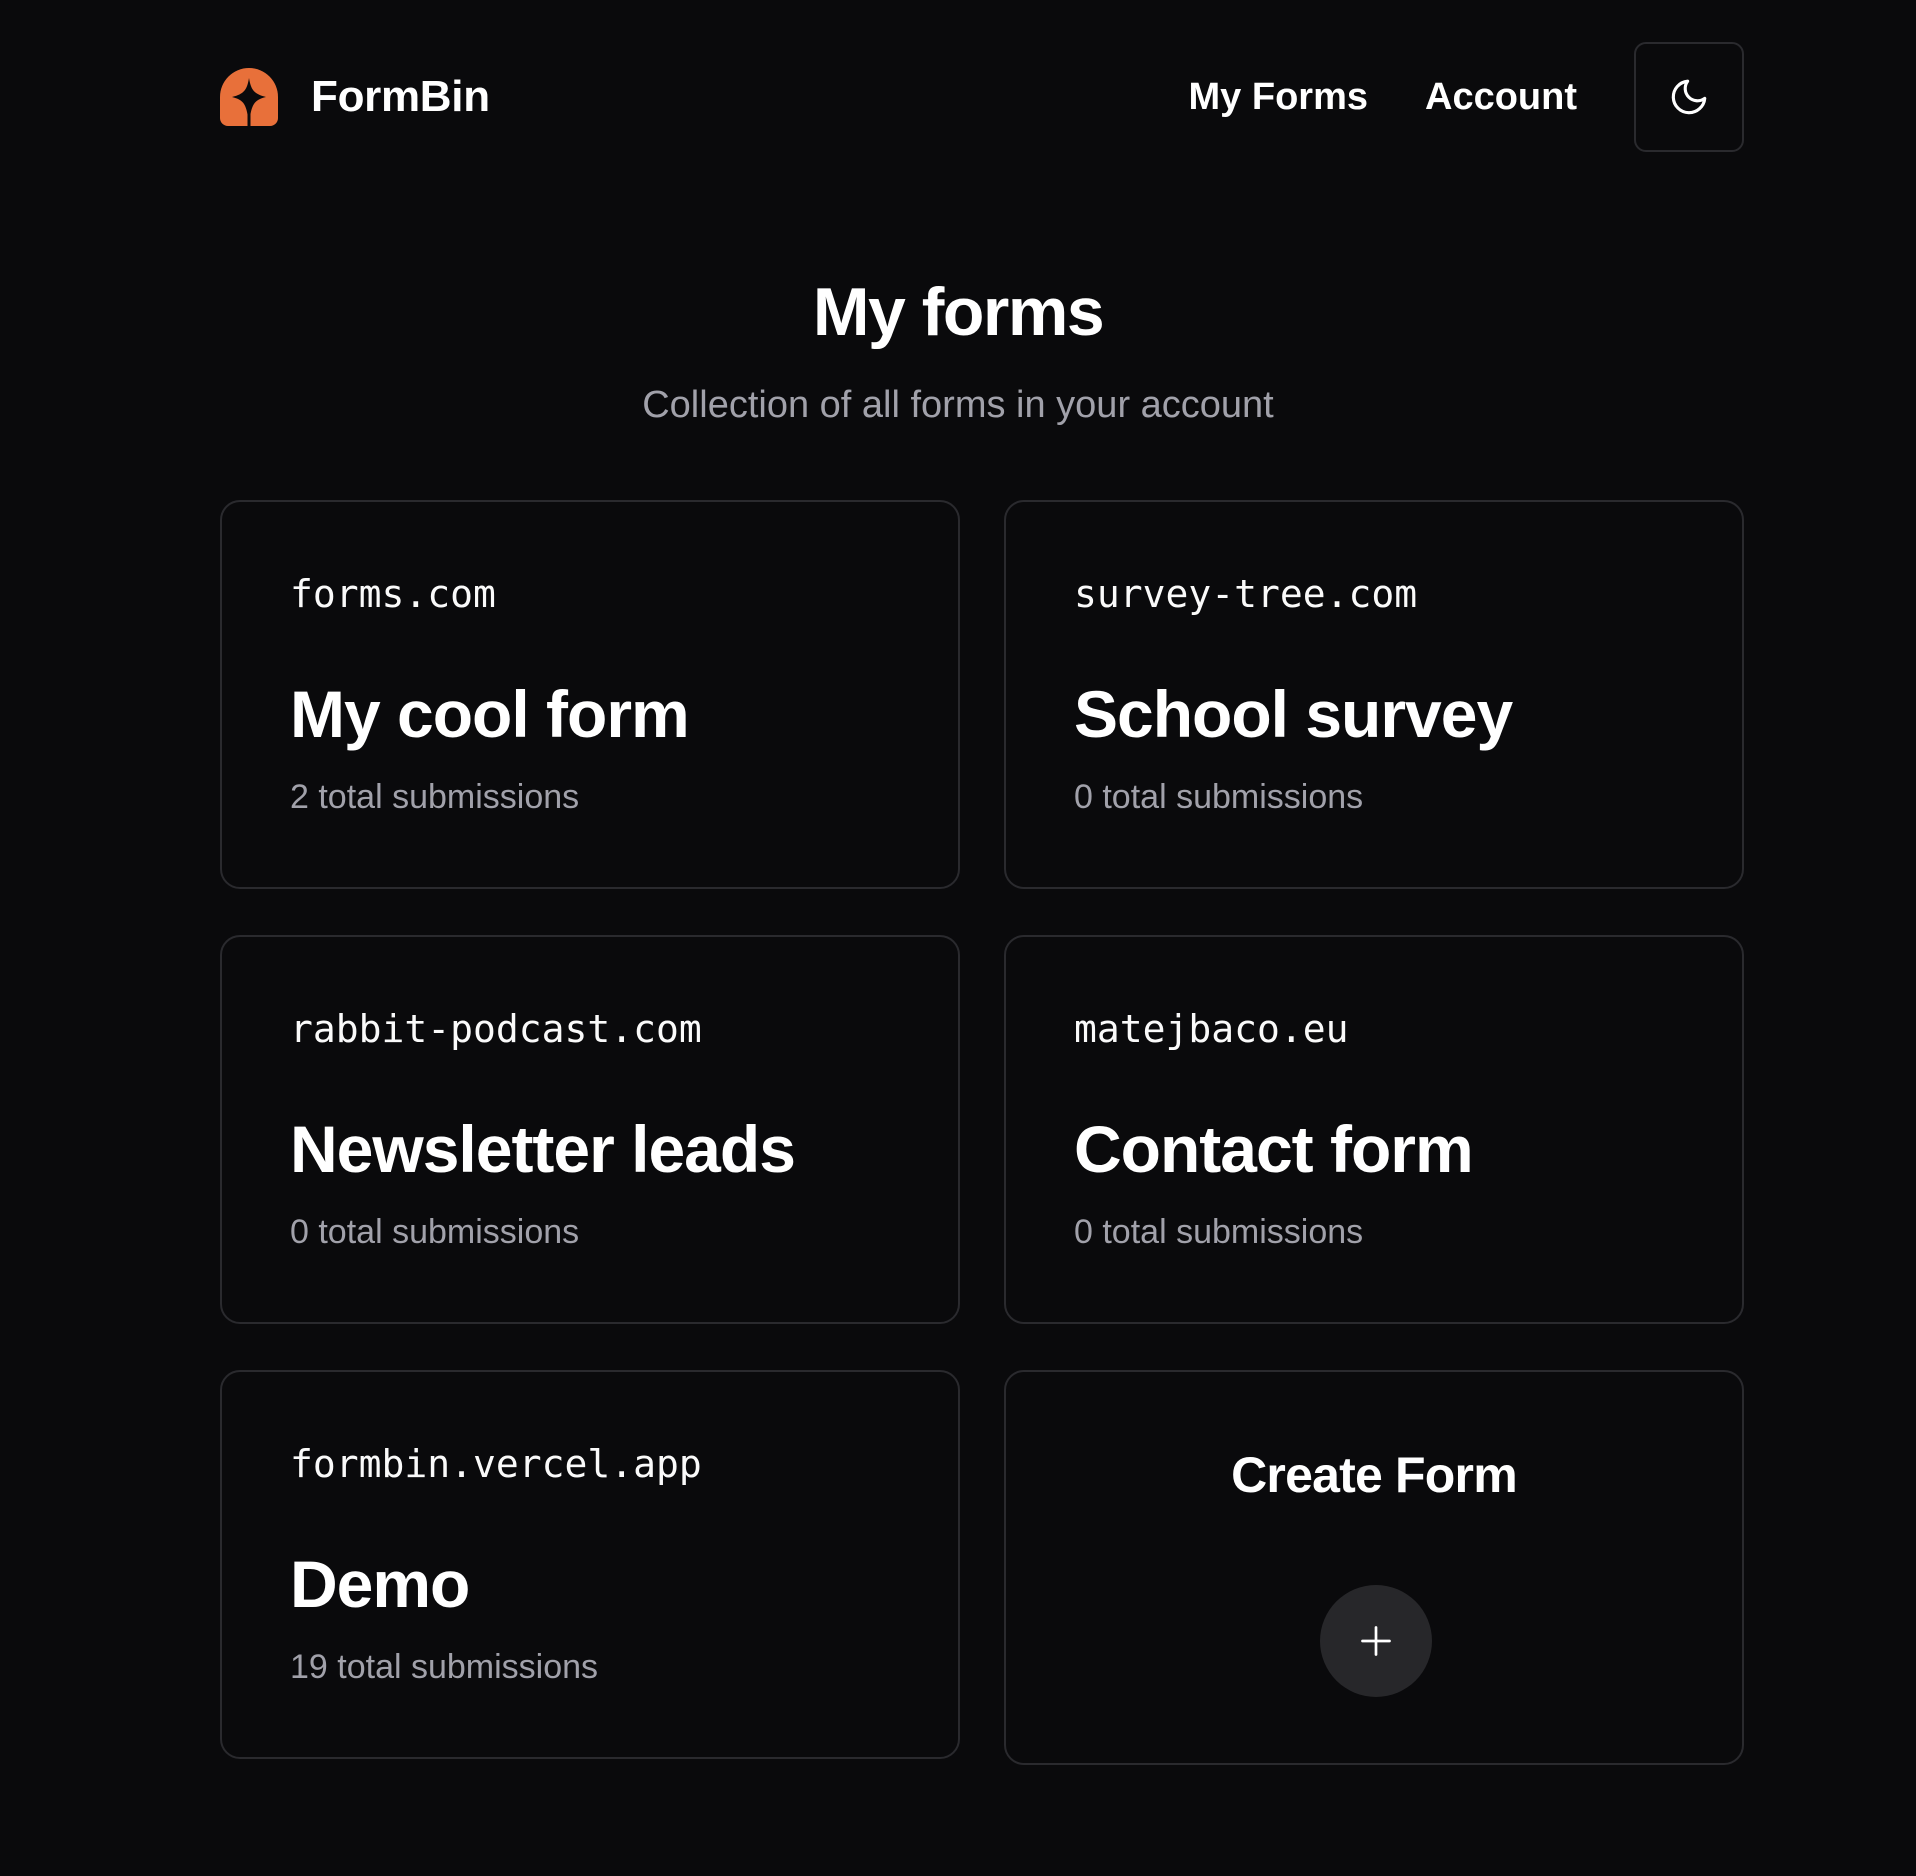  What do you see at coordinates (1374, 1475) in the screenshot?
I see `create-form-title: Create Form` at bounding box center [1374, 1475].